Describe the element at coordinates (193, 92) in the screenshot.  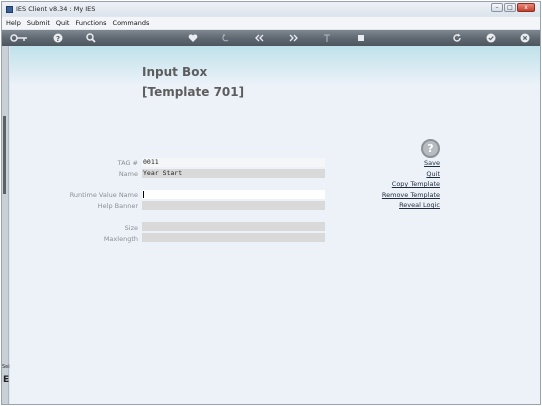
I see `page-subtitle: [Template 701]` at that location.